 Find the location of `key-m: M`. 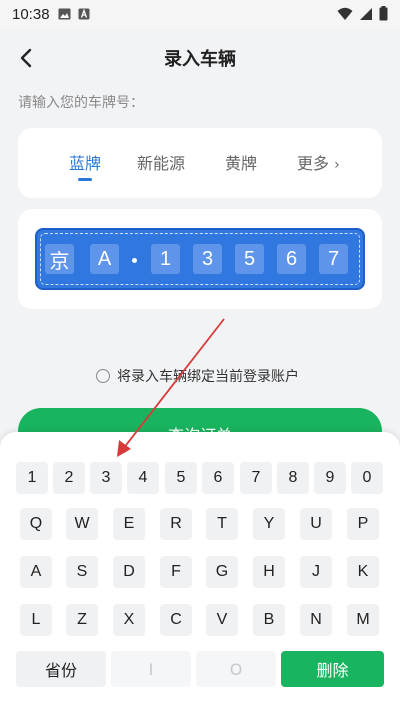

key-m: M is located at coordinates (363, 620).